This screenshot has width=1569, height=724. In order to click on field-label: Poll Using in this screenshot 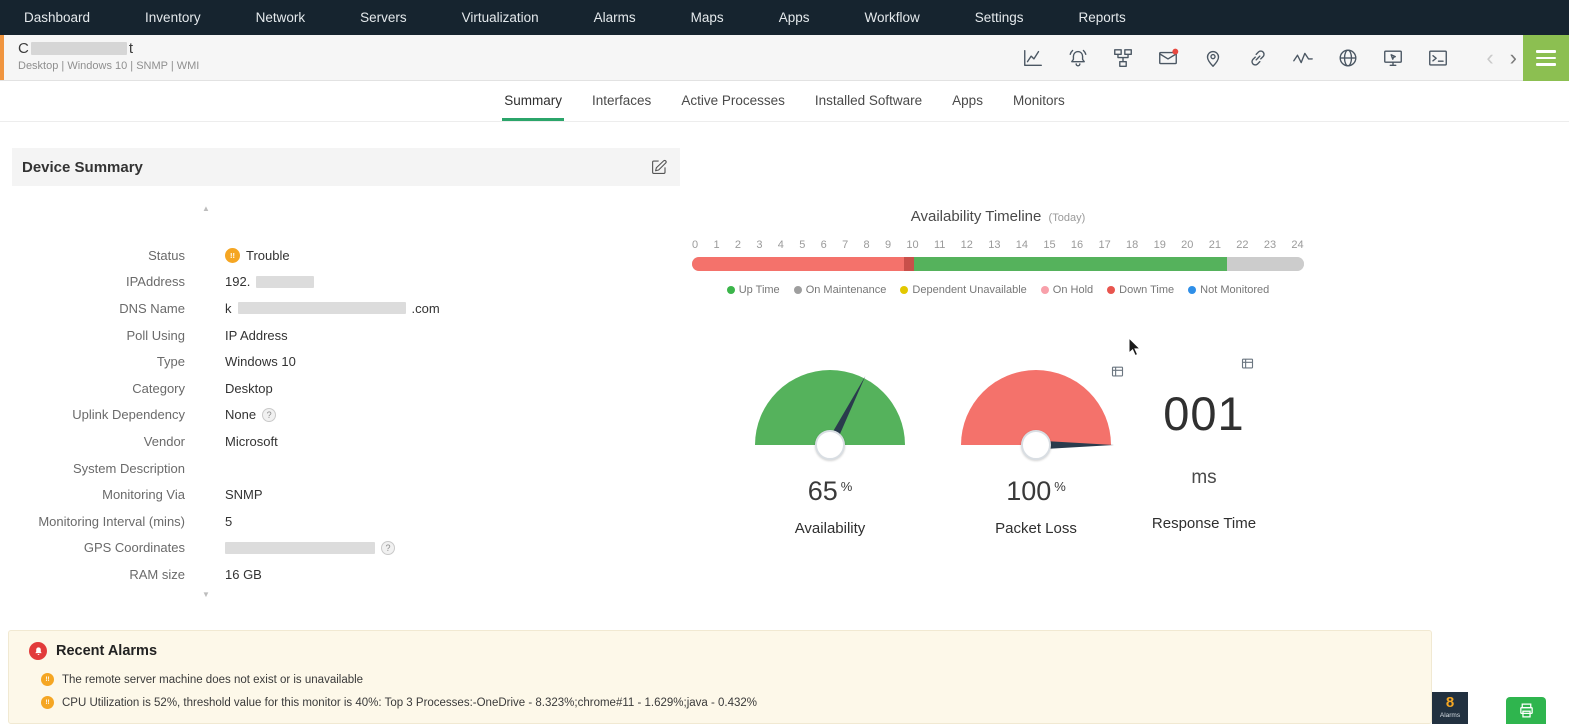, I will do `click(155, 335)`.